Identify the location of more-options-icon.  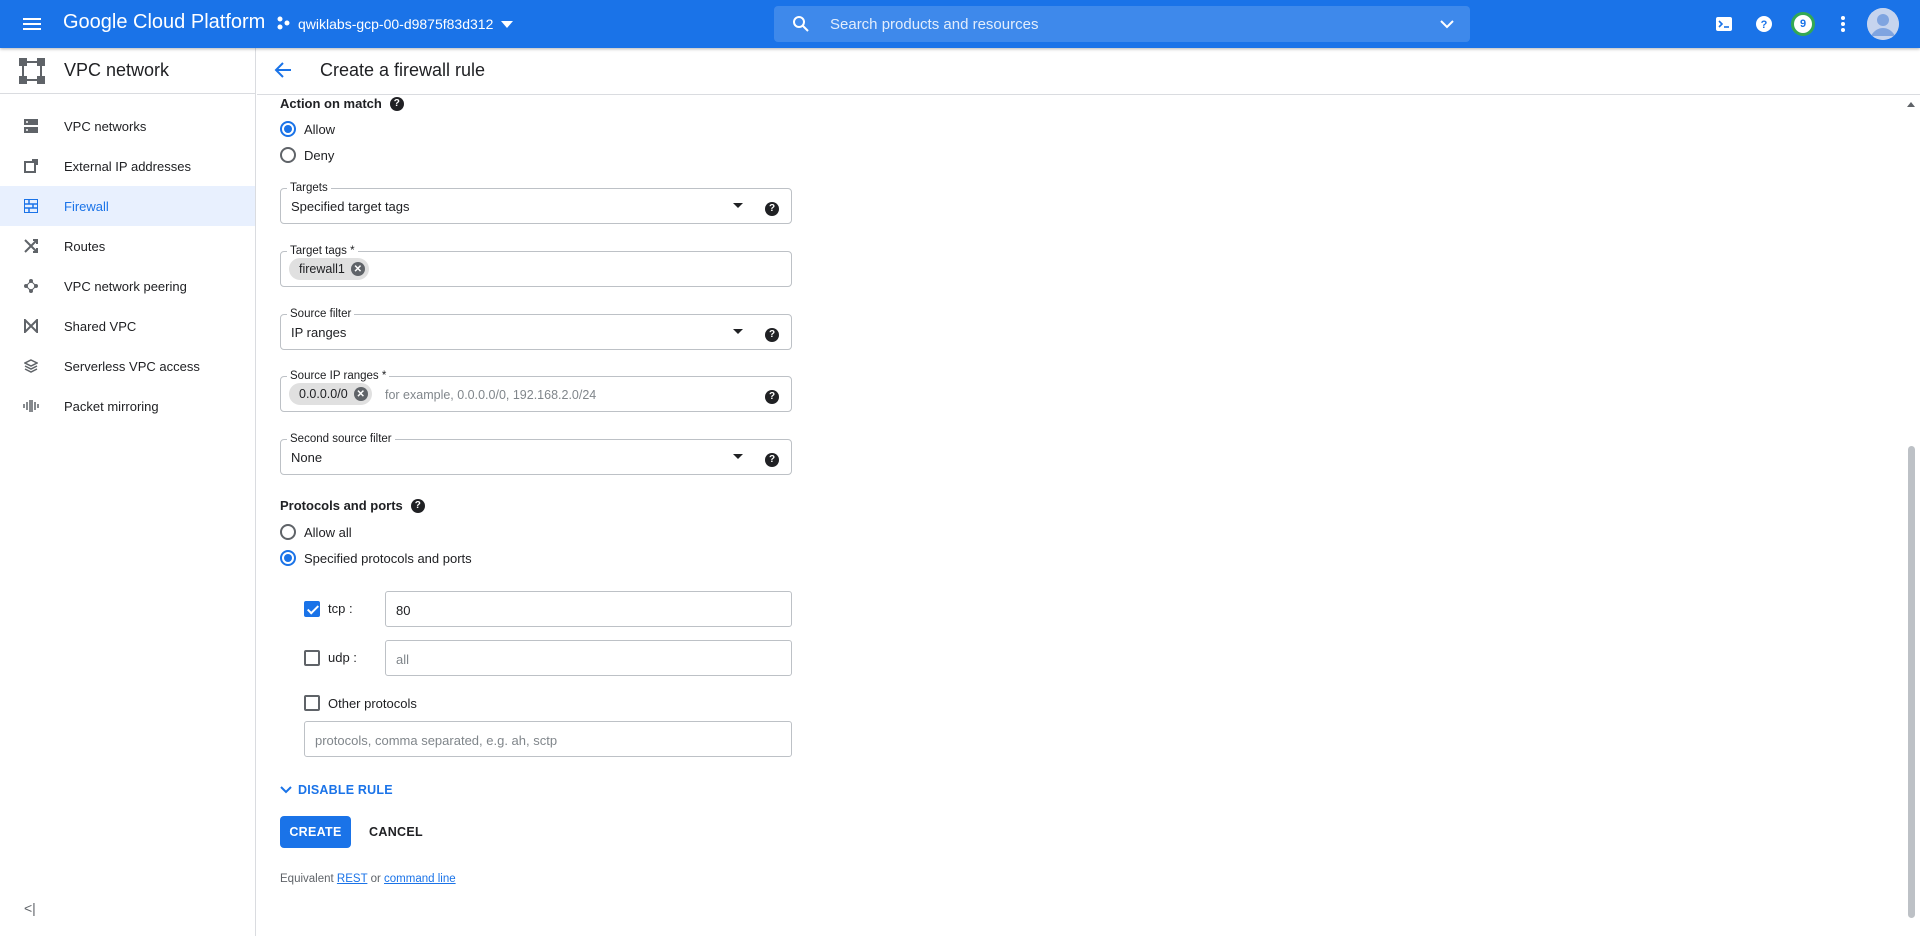
(1843, 24).